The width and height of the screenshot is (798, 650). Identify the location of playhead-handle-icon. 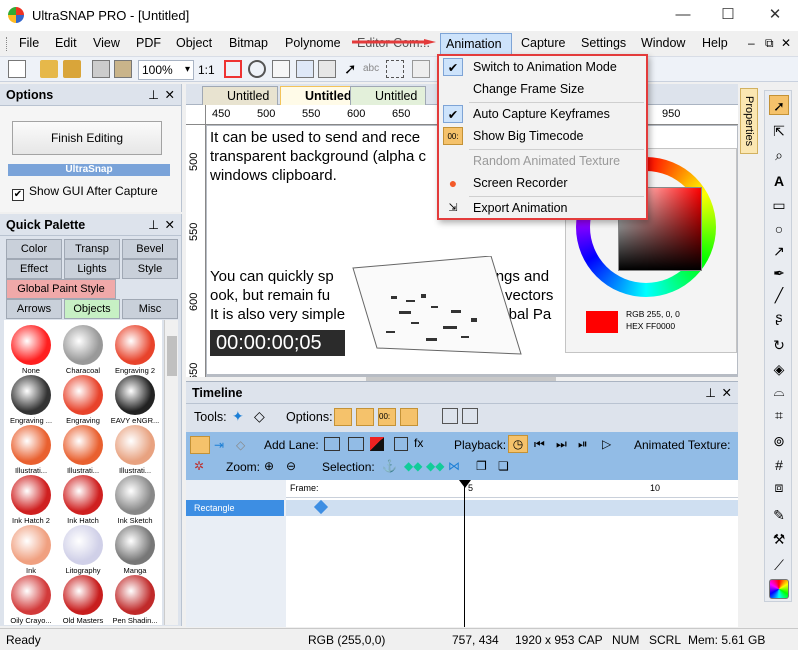
(465, 484).